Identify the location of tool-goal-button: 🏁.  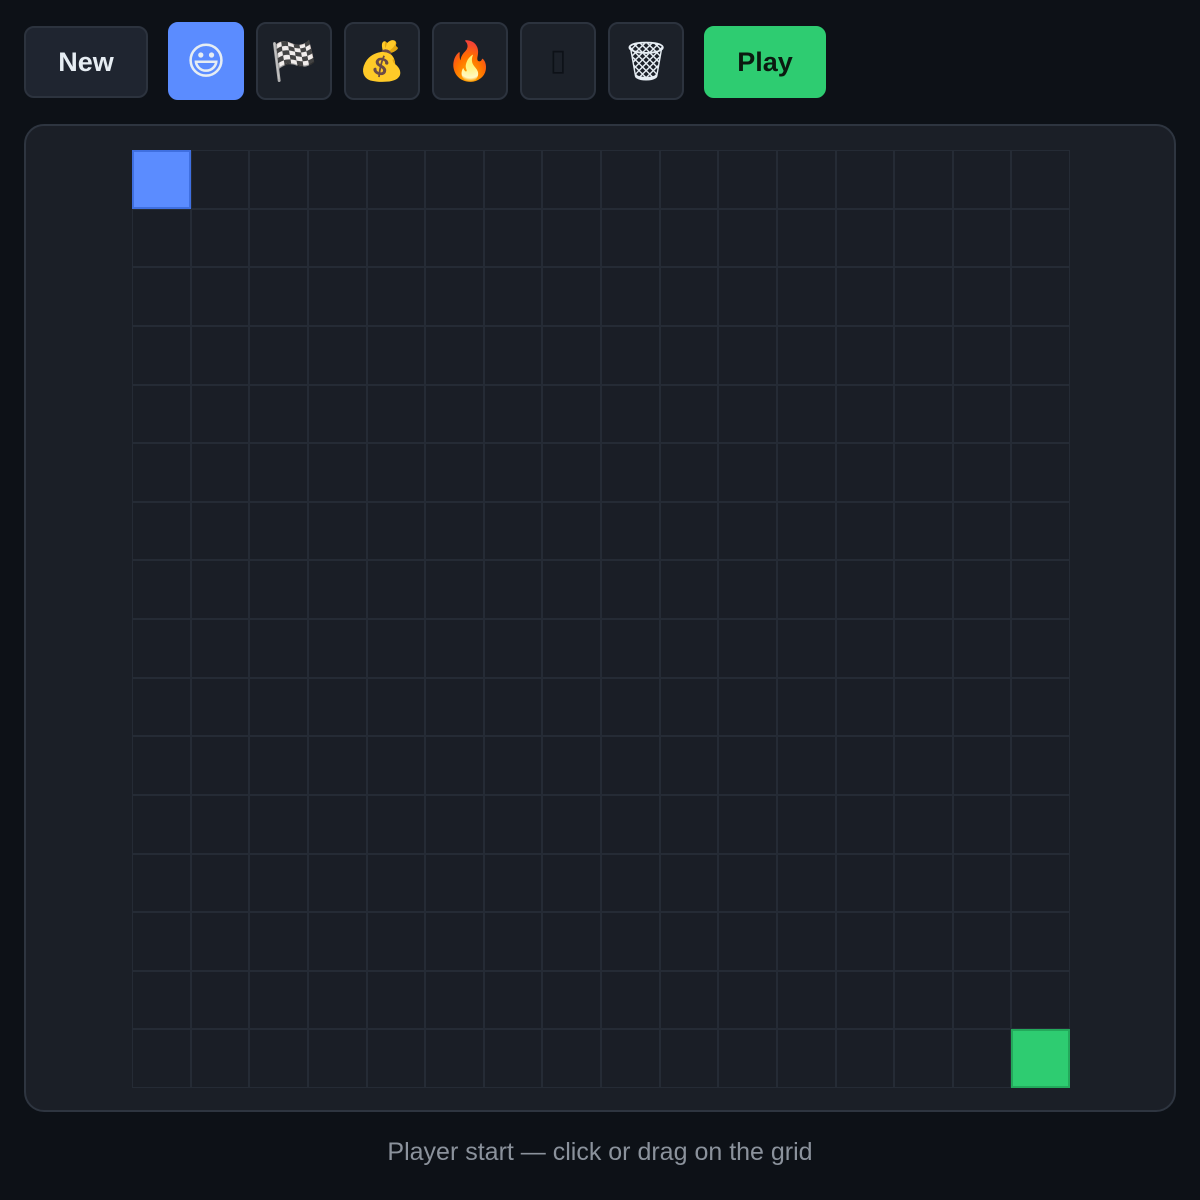
(294, 61).